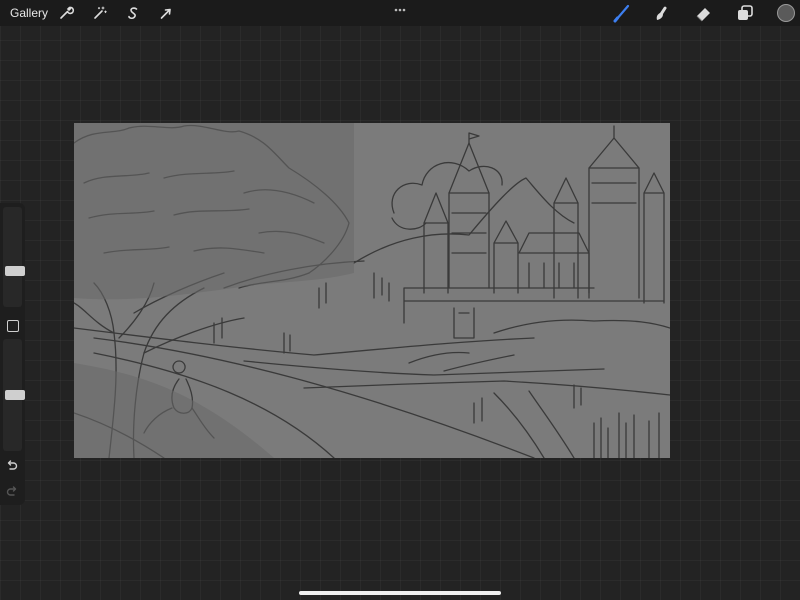 The image size is (800, 600). Describe the element at coordinates (745, 13) in the screenshot. I see `layers-icon` at that location.